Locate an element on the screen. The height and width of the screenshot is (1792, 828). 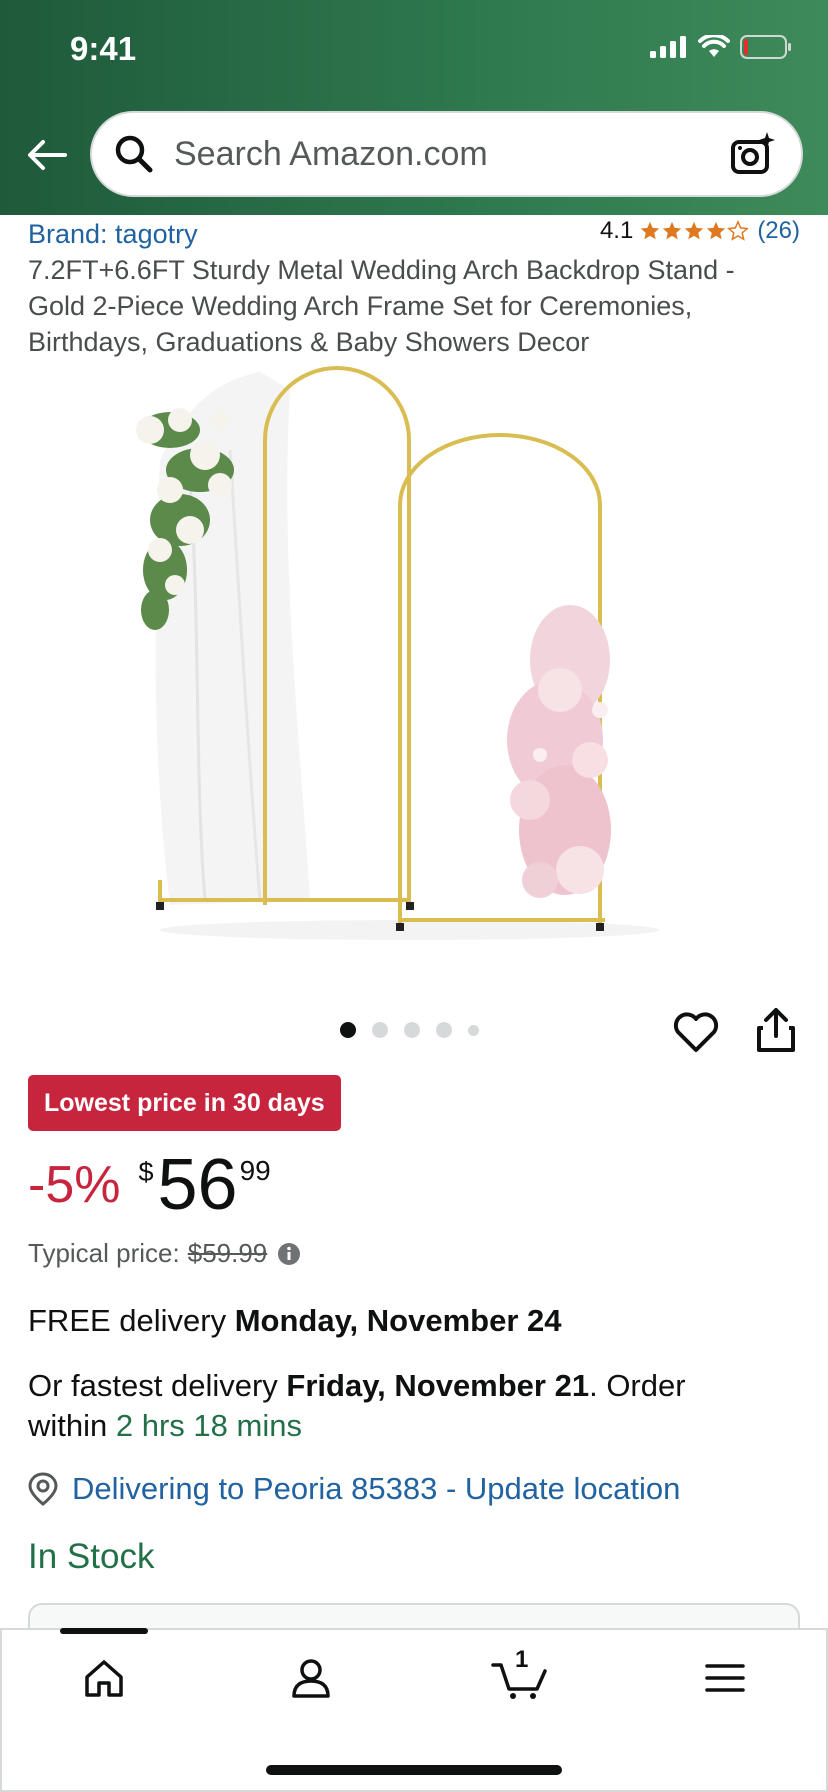
search-bar is located at coordinates (446, 154).